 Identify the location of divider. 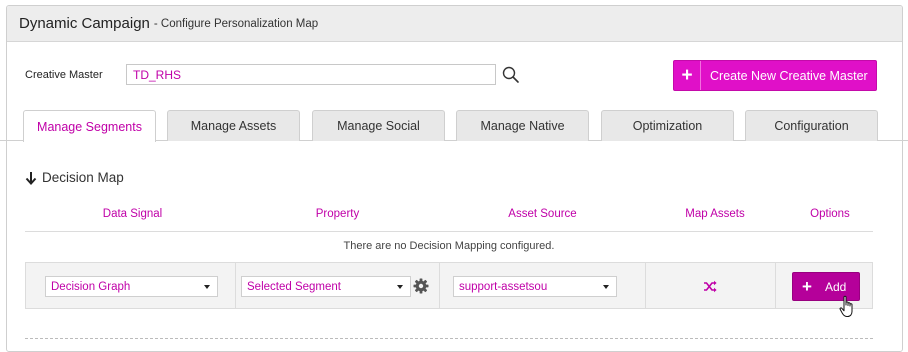
(449, 231).